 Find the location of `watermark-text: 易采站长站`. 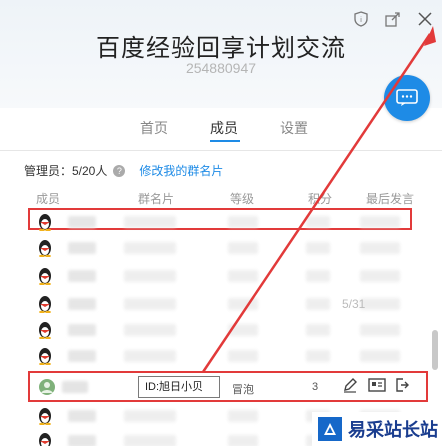

watermark-text: 易采站长站 is located at coordinates (393, 430).